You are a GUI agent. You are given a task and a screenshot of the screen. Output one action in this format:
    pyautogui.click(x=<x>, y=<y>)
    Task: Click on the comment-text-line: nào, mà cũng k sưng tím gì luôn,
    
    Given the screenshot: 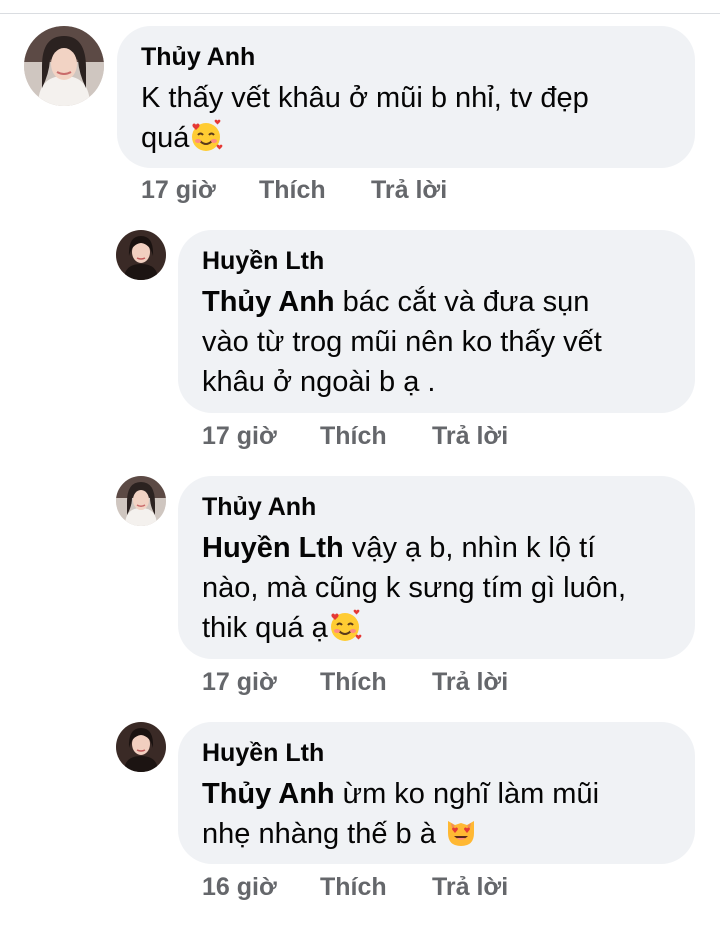 What is the action you would take?
    pyautogui.click(x=414, y=588)
    